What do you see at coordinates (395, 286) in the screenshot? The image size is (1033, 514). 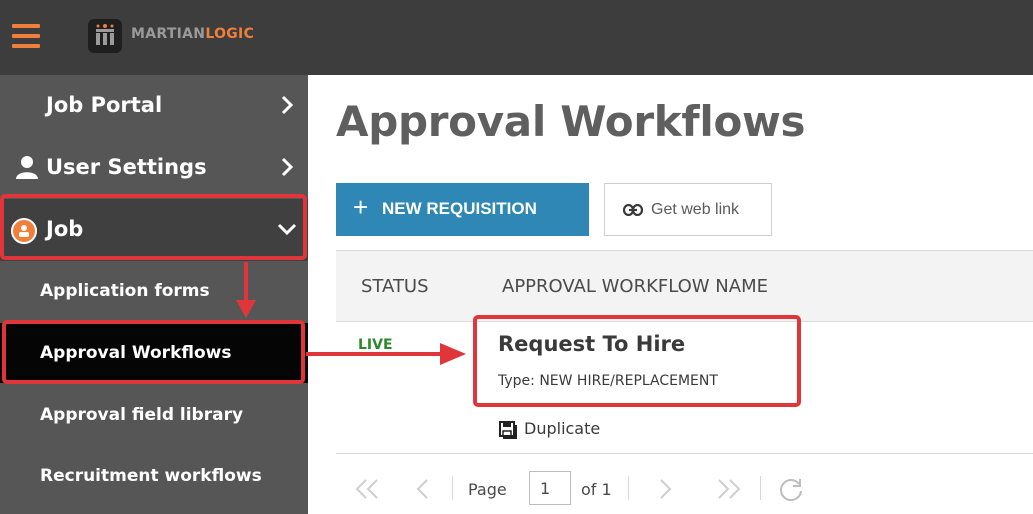 I see `column-header-status: STATUS` at bounding box center [395, 286].